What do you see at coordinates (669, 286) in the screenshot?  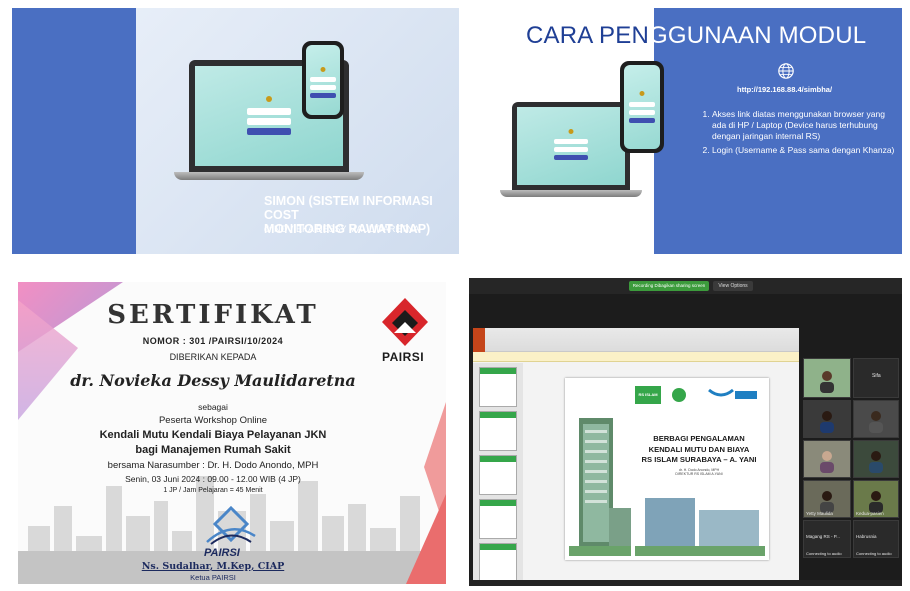 I see `recording-indicator: Recording Dibagikan sharing screen` at bounding box center [669, 286].